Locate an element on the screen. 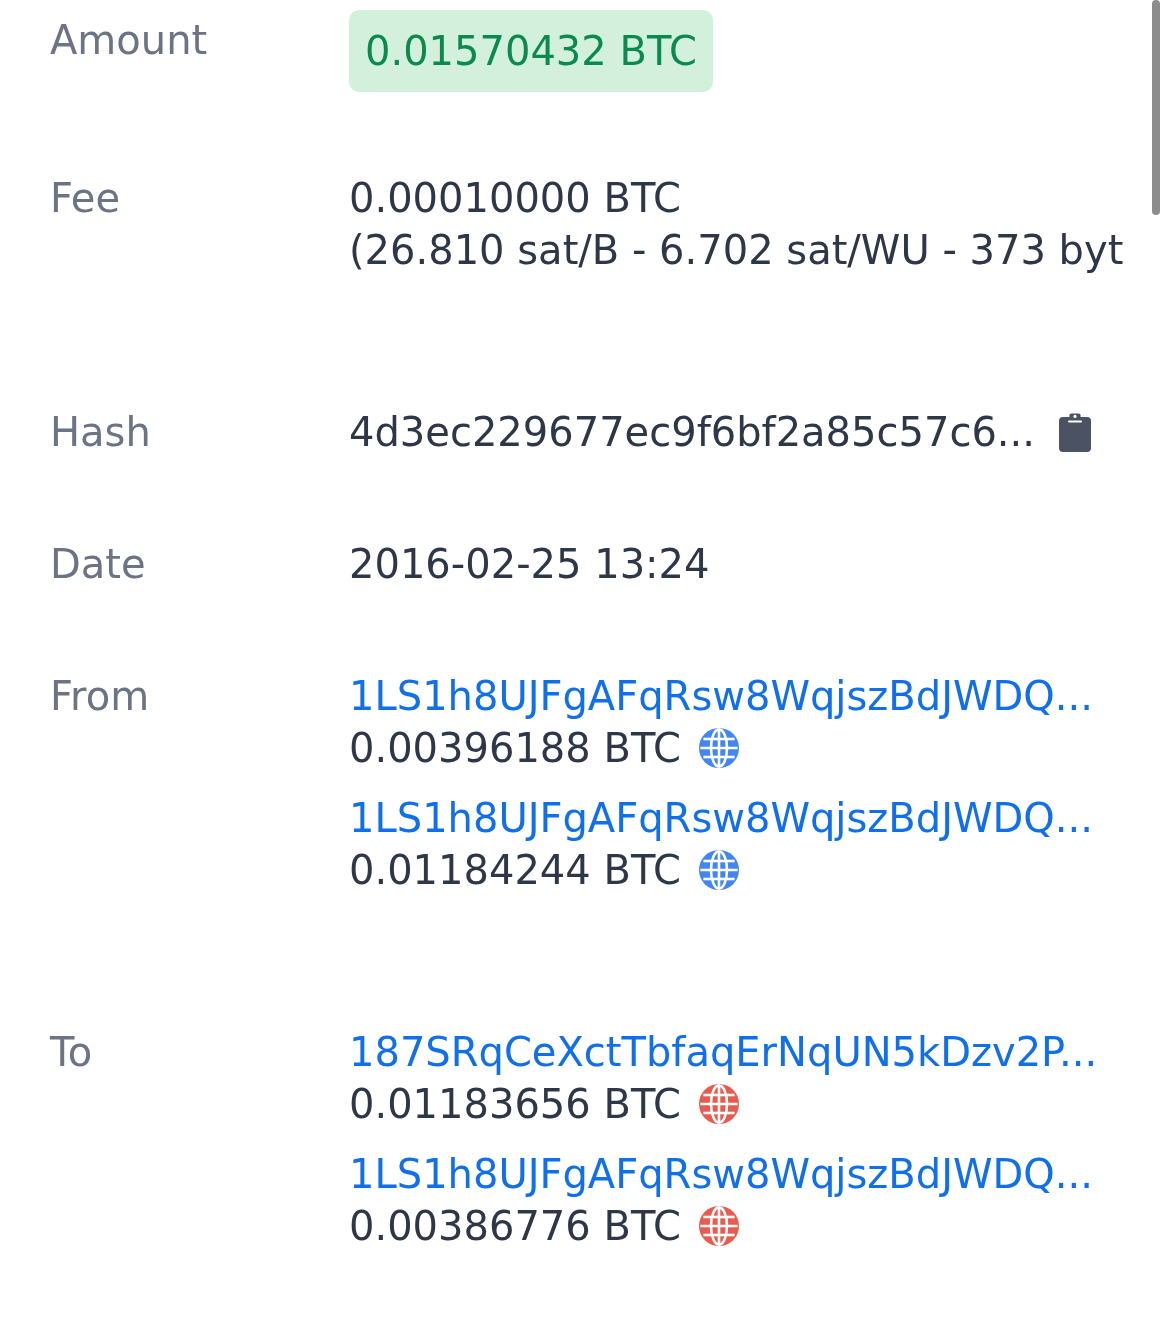  field-label: From is located at coordinates (100, 696).